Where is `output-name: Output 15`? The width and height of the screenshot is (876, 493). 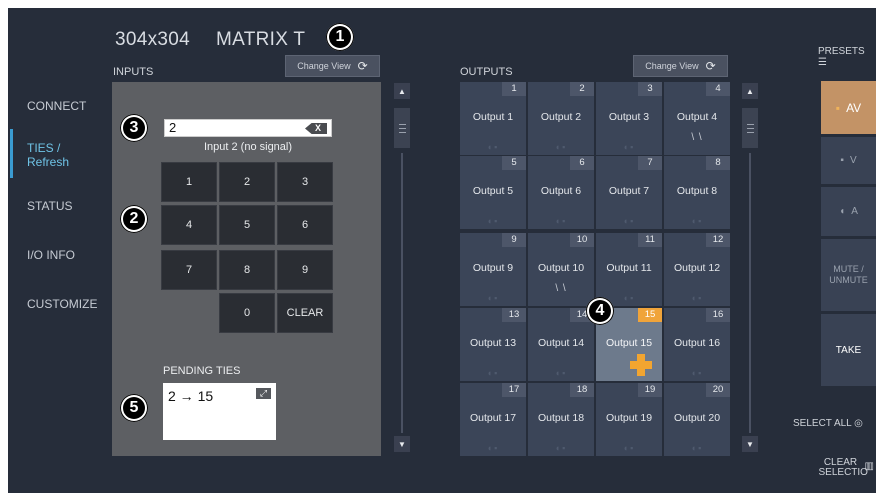
output-name: Output 15 is located at coordinates (629, 343).